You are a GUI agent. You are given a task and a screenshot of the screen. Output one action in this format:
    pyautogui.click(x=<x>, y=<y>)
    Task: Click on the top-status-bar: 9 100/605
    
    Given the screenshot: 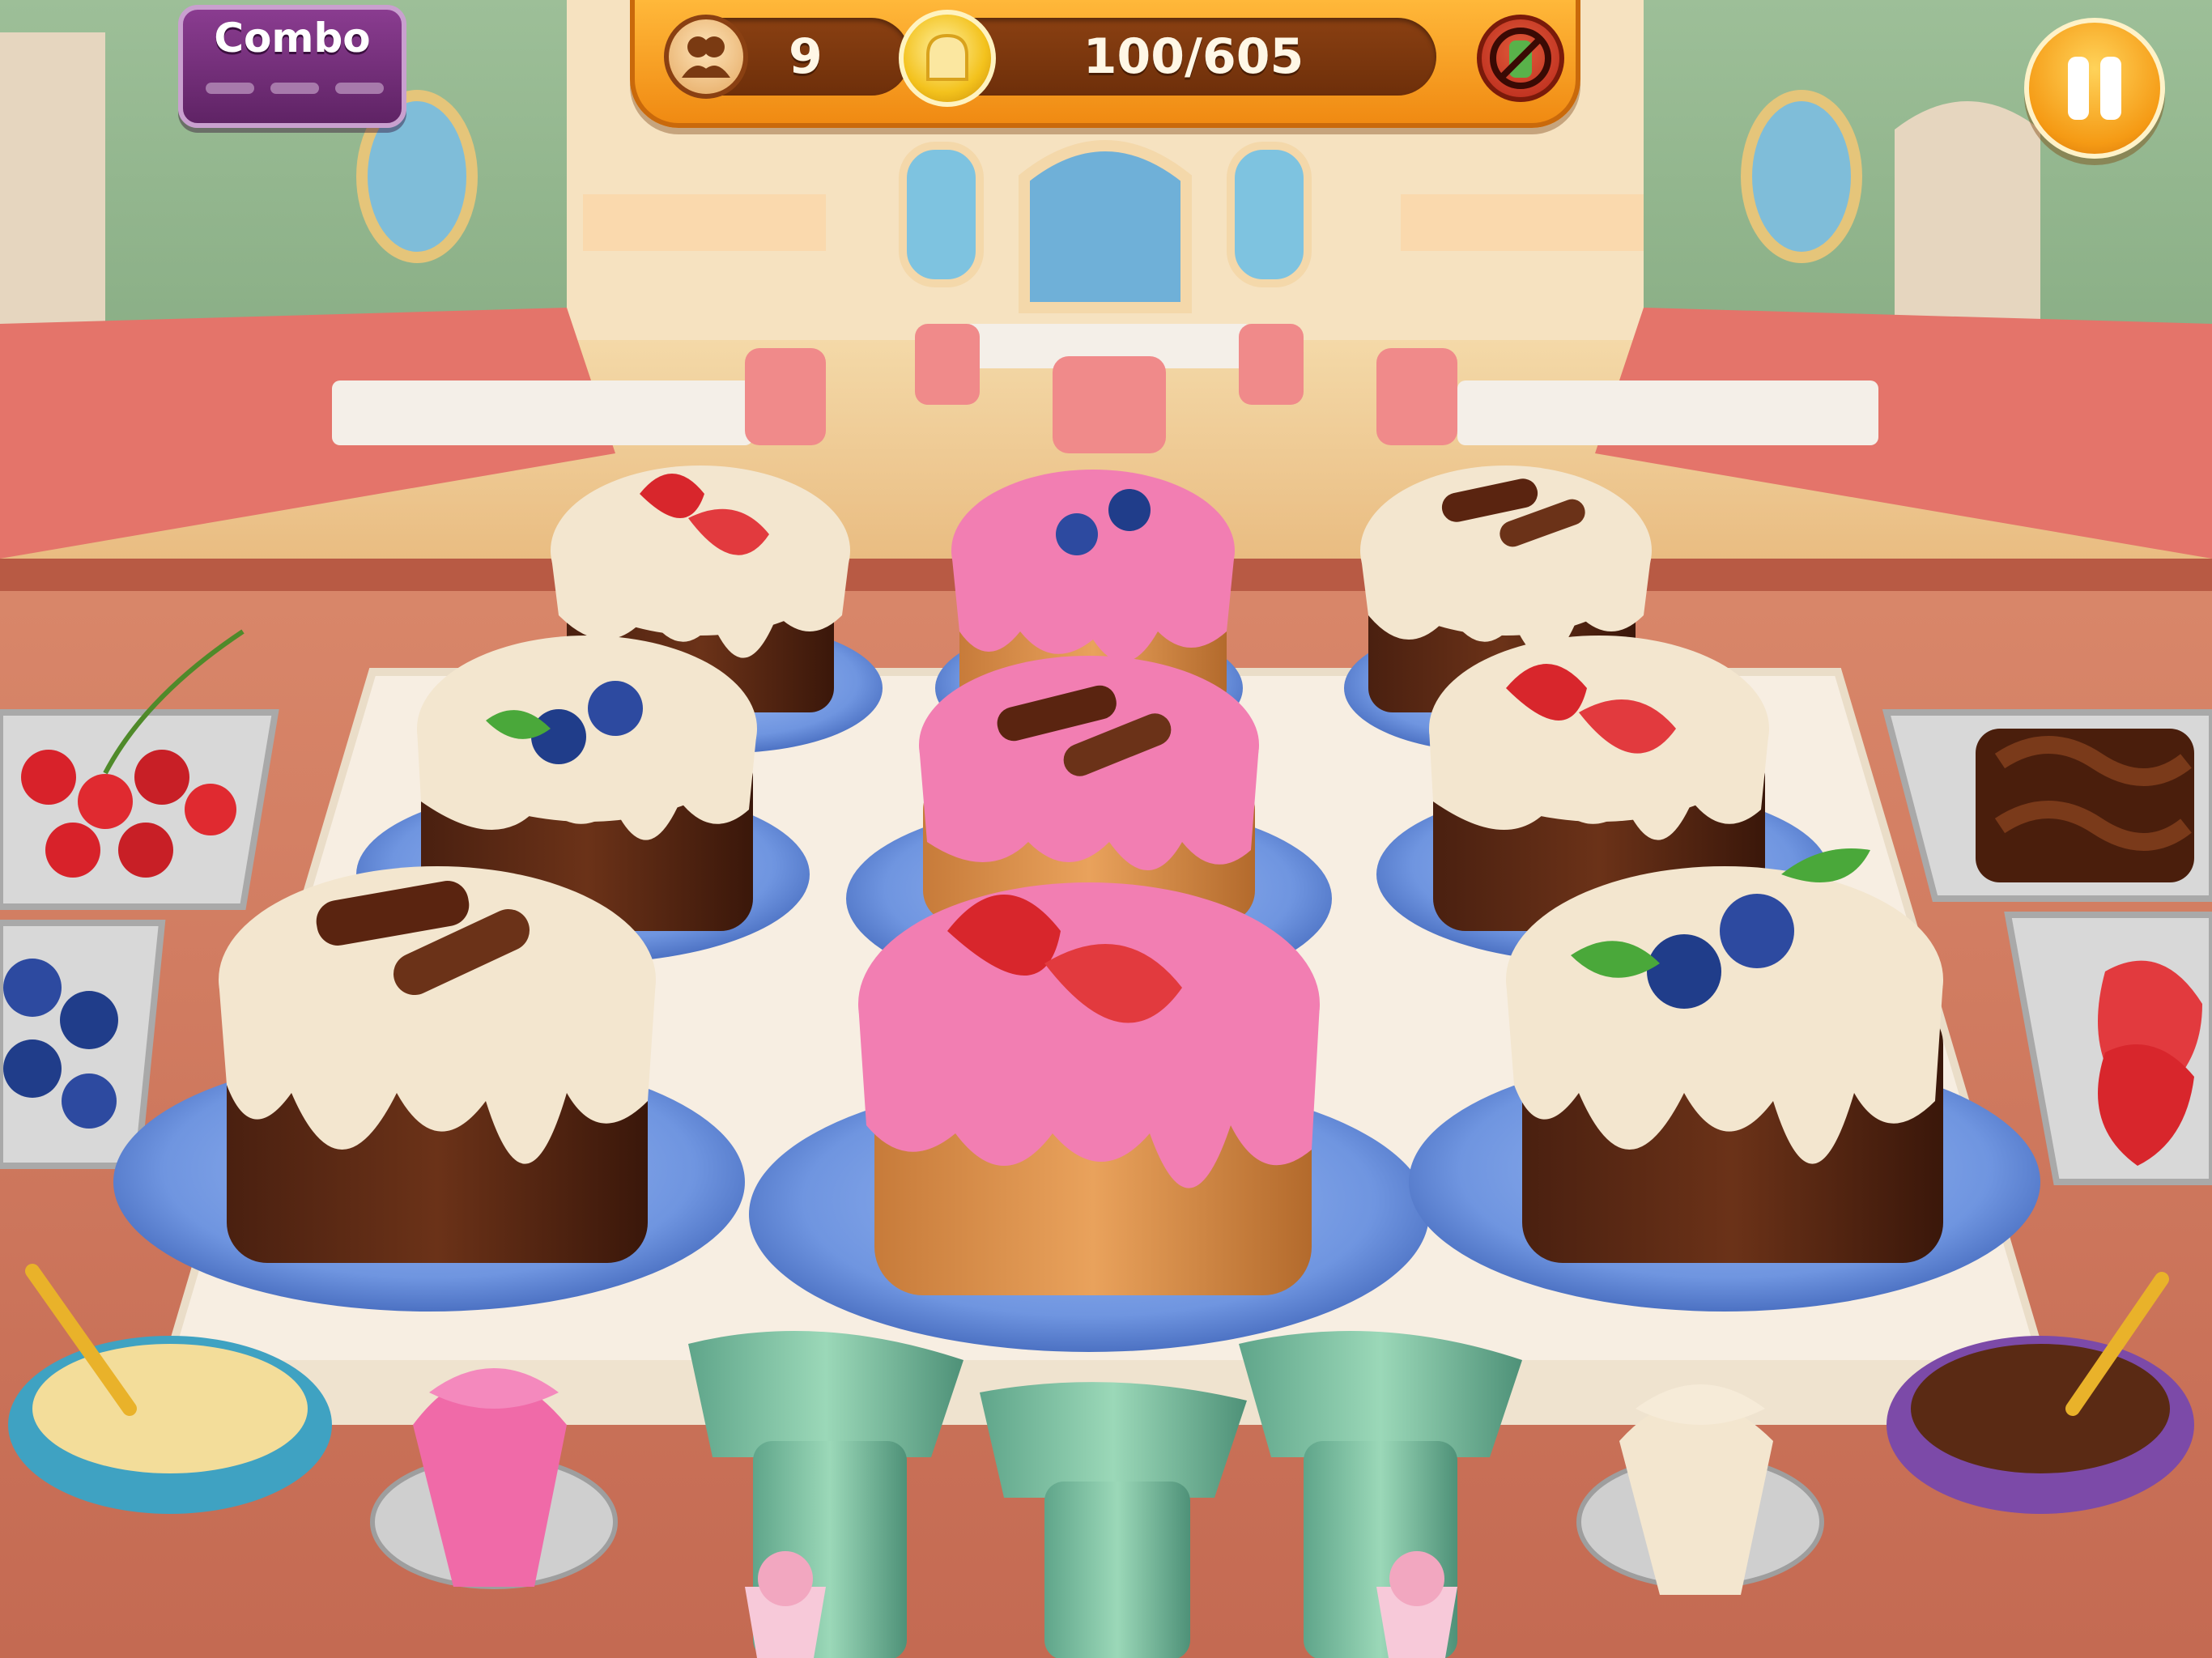 What is the action you would take?
    pyautogui.click(x=1105, y=64)
    